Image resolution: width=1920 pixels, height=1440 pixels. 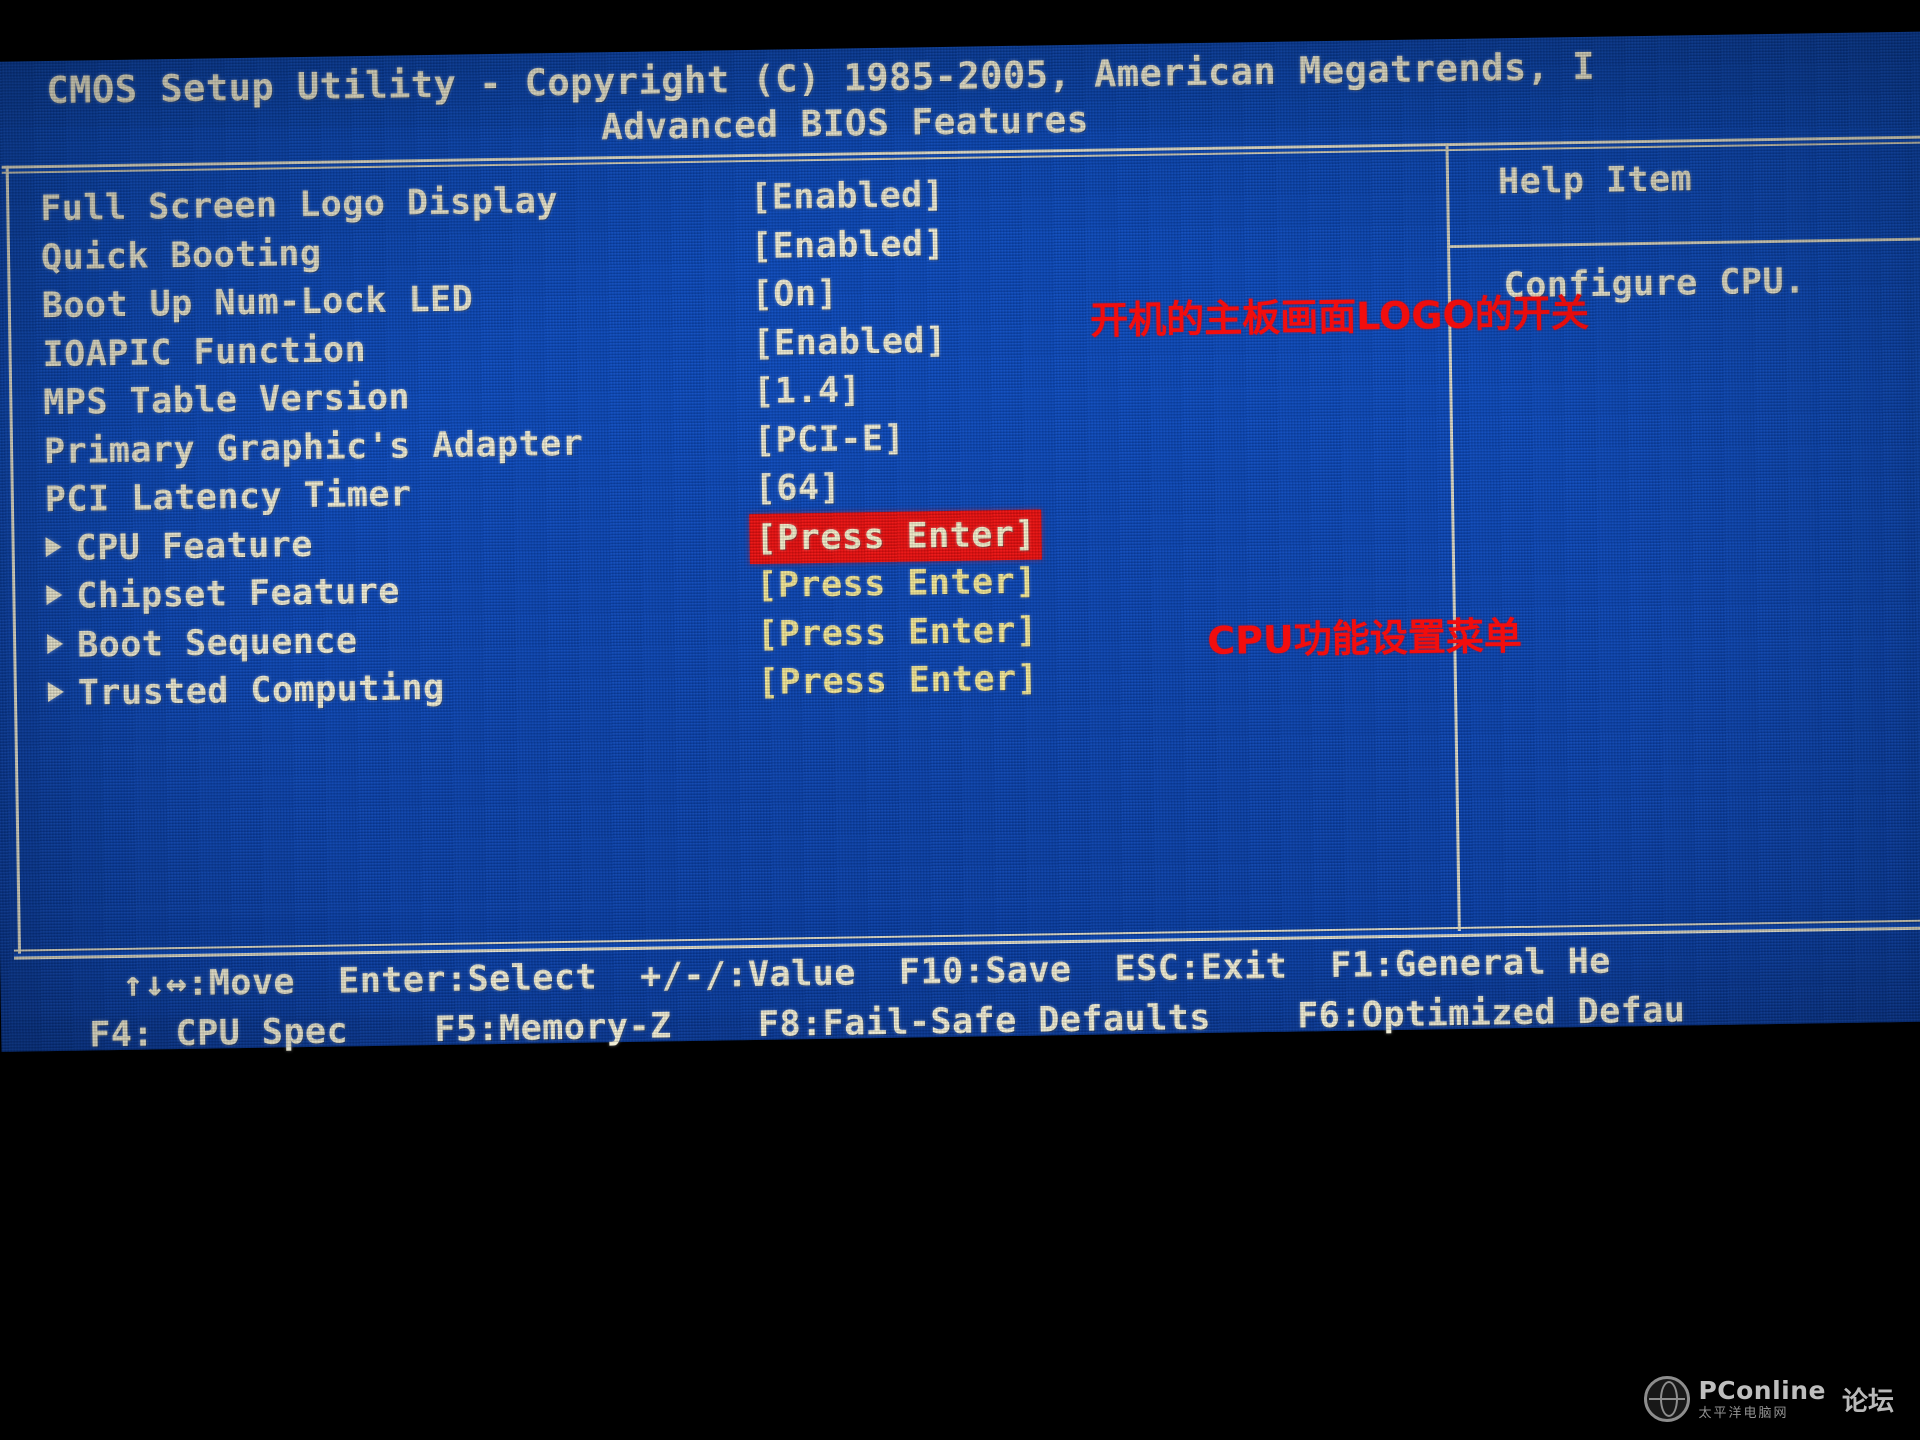 What do you see at coordinates (313, 447) in the screenshot?
I see `option-label: Primary Graphic's Adapter` at bounding box center [313, 447].